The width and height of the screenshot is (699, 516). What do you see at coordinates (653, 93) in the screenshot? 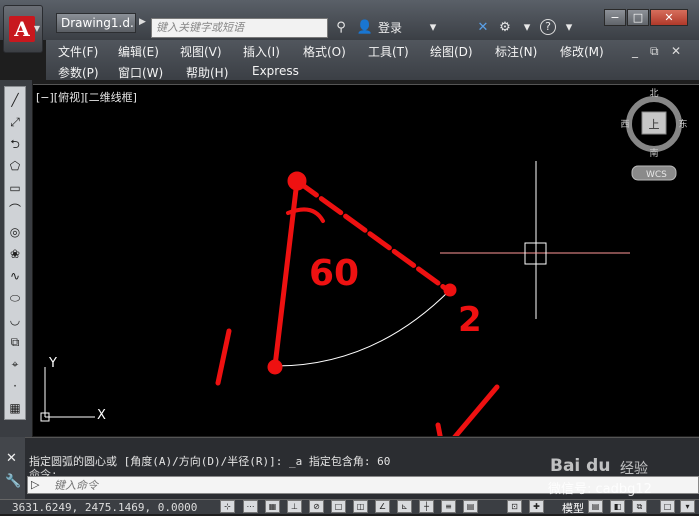
I see `compass-north-label: 北` at bounding box center [653, 93].